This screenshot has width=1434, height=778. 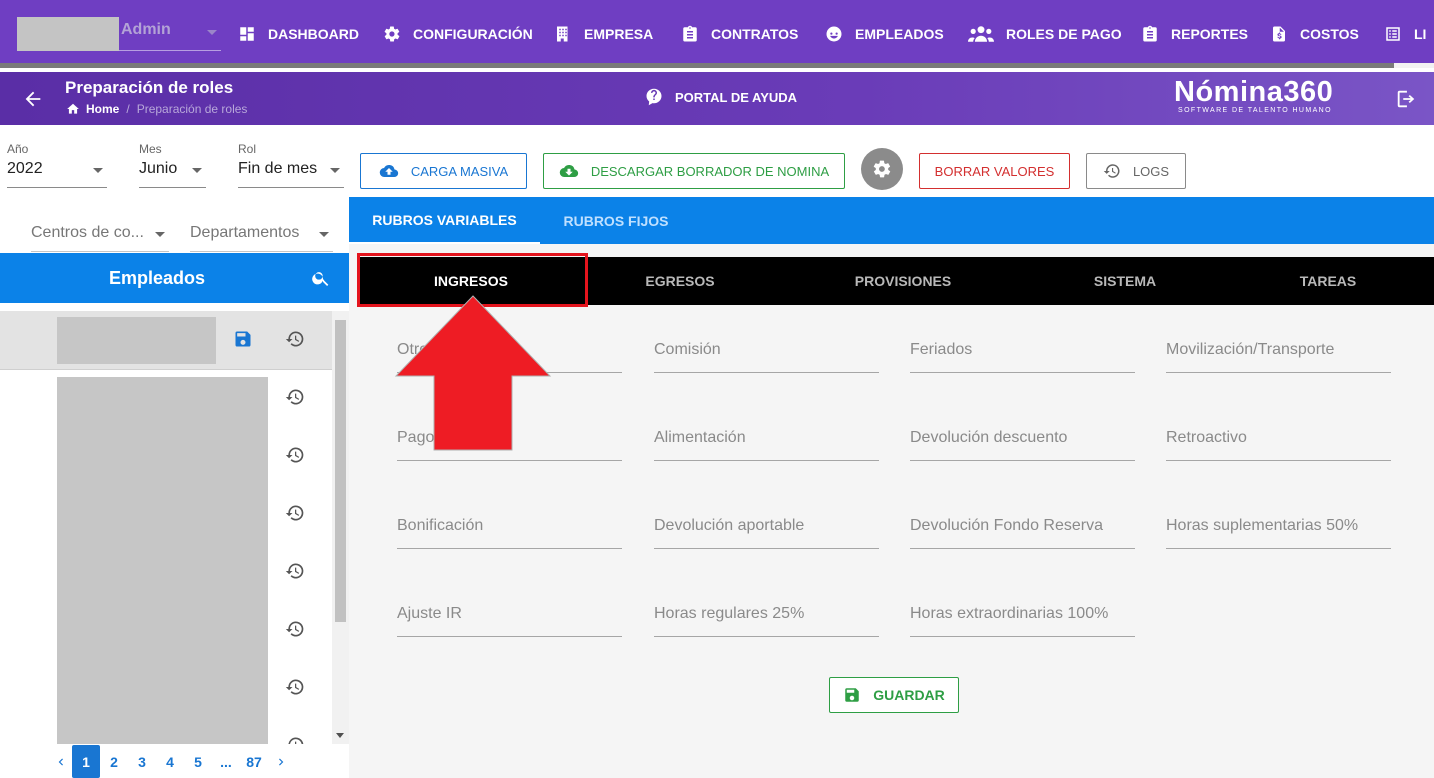 I want to click on prev-page-button, so click(x=61, y=761).